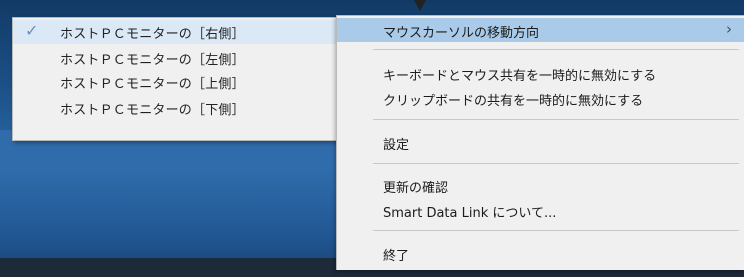 The width and height of the screenshot is (744, 277). Describe the element at coordinates (729, 29) in the screenshot. I see `chevron-right-icon: ›` at that location.